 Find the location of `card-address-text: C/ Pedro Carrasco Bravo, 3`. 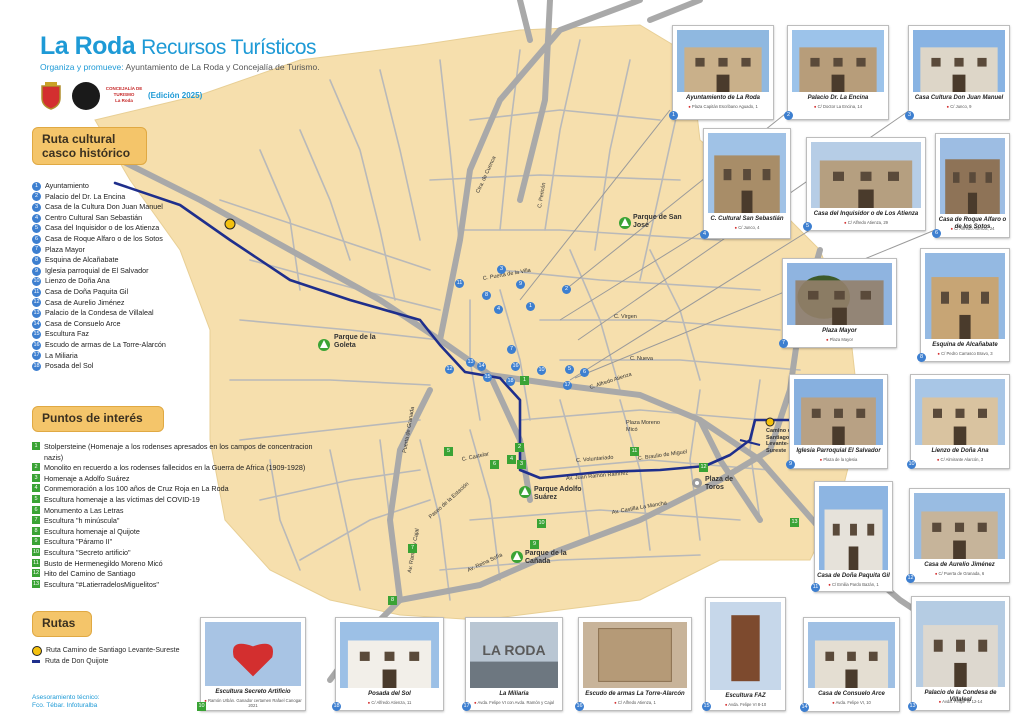

card-address-text: C/ Pedro Carrasco Bravo, 3 is located at coordinates (967, 353).